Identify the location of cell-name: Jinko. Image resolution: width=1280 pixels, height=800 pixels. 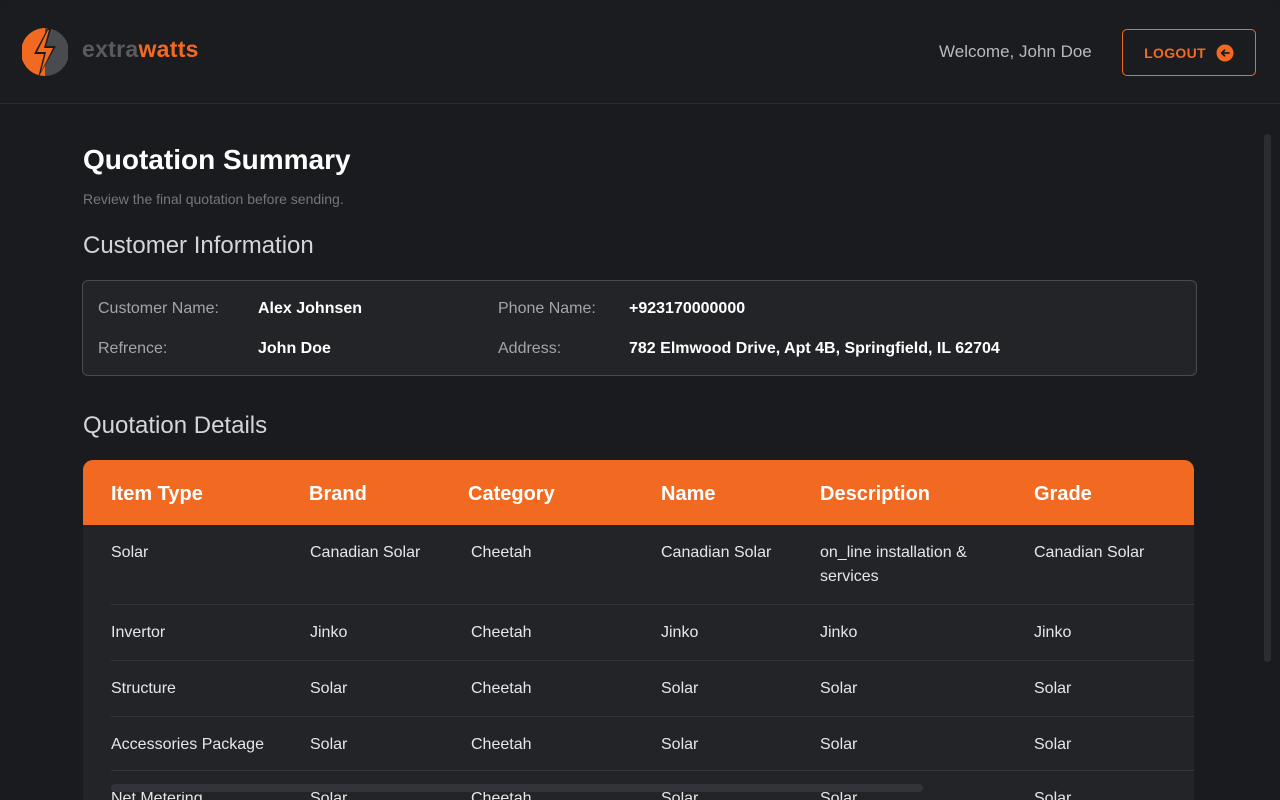
(680, 632).